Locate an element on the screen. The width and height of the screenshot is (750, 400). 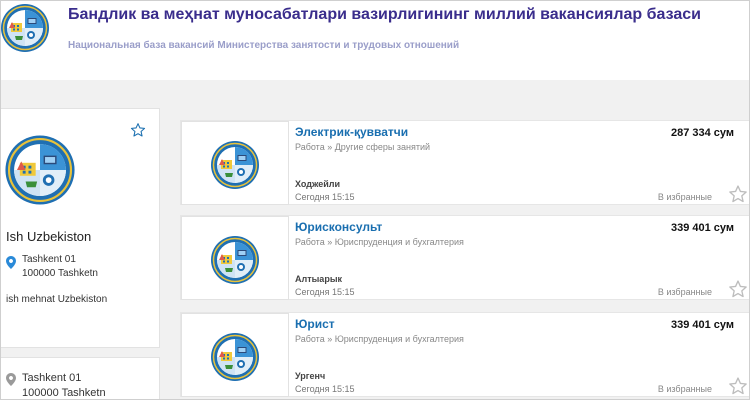
job-title-link: Юрисконсульт is located at coordinates (338, 227).